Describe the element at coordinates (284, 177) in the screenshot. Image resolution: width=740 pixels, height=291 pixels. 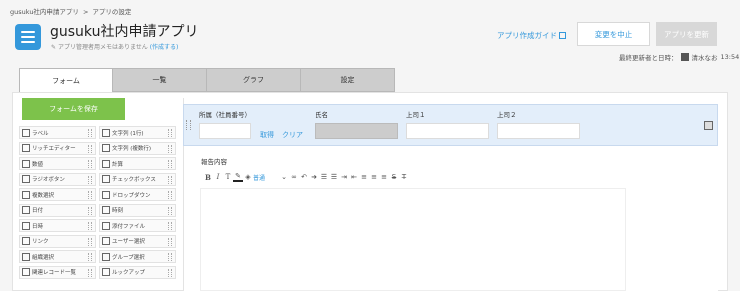
I see `chevron-down-icon: ⌄` at that location.